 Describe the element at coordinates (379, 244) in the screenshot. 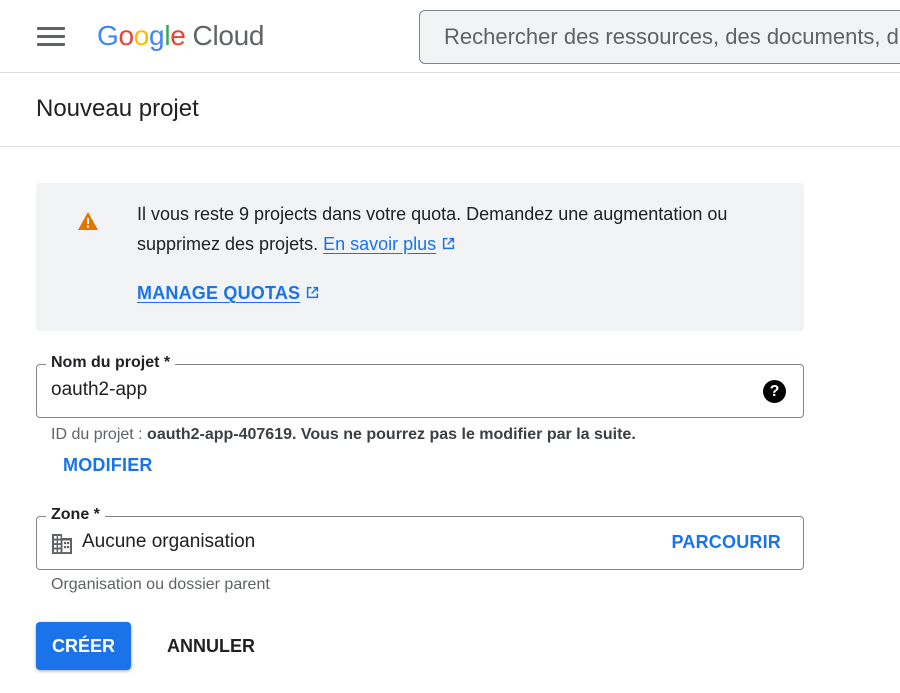

I see `learn-more-link: En savoir plus` at that location.